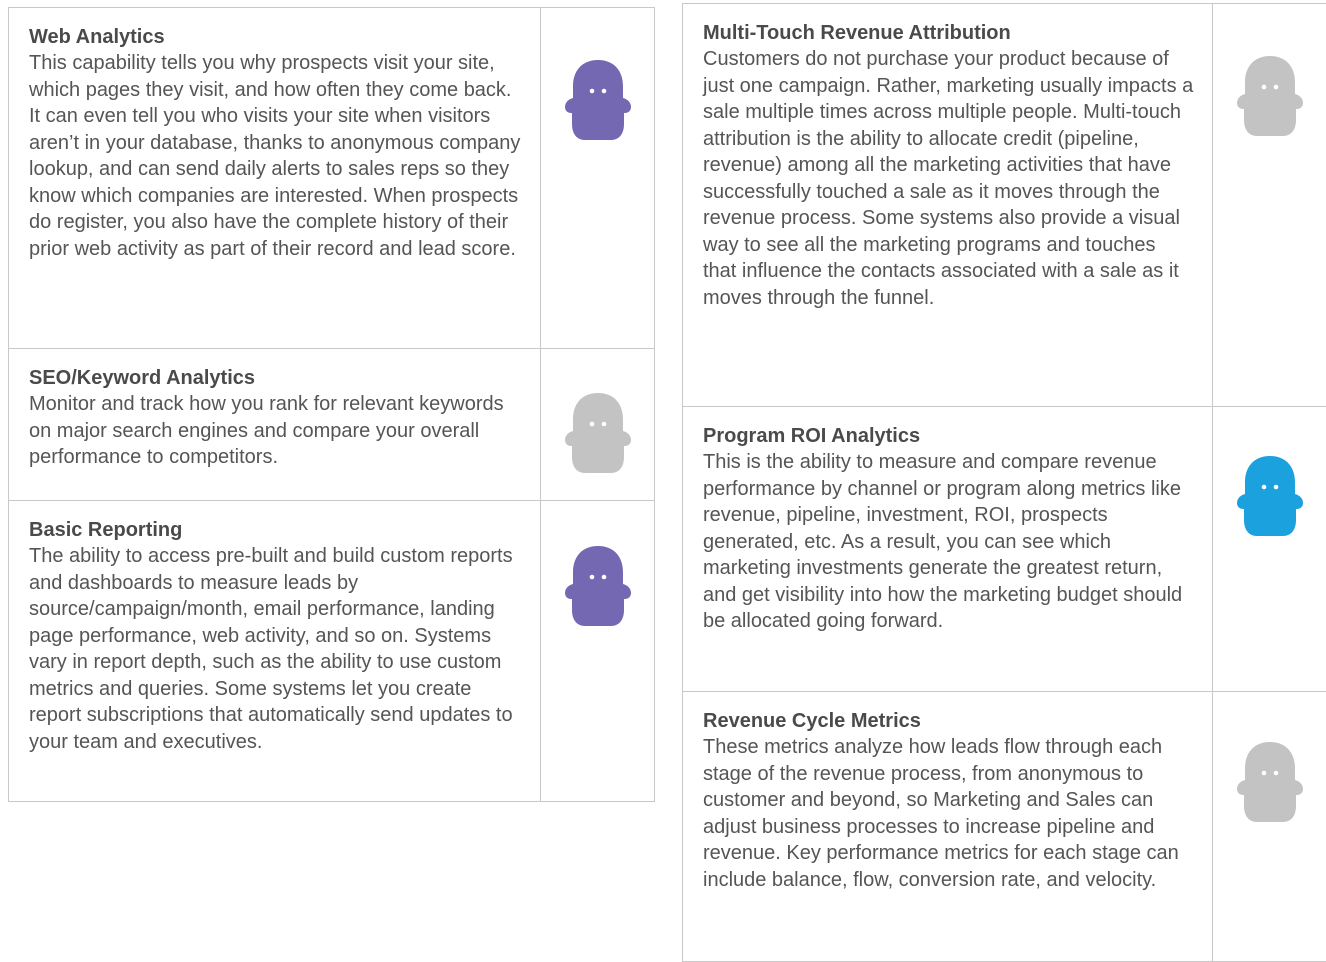 The width and height of the screenshot is (1326, 962). Describe the element at coordinates (275, 37) in the screenshot. I see `feature-title: Web Analytics` at that location.